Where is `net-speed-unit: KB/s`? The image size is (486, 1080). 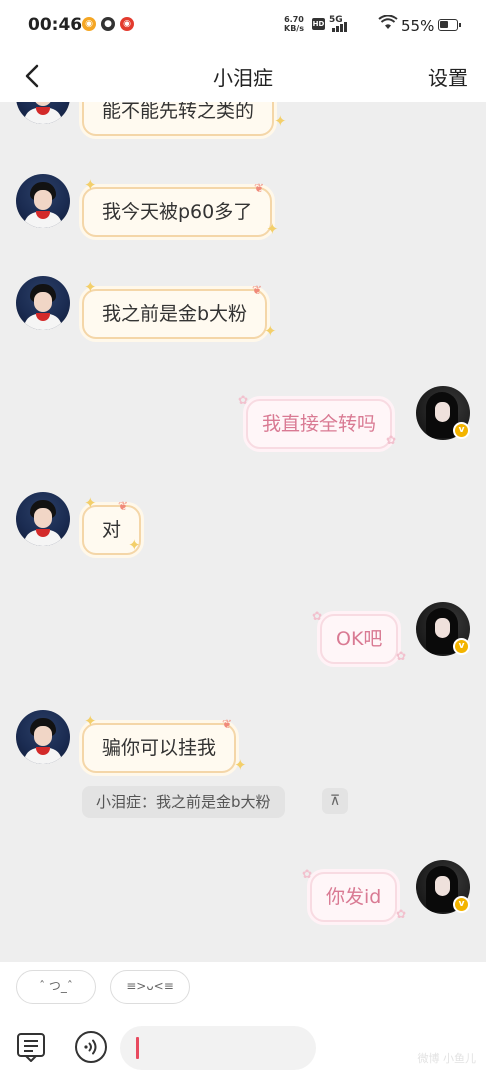 net-speed-unit: KB/s is located at coordinates (294, 28).